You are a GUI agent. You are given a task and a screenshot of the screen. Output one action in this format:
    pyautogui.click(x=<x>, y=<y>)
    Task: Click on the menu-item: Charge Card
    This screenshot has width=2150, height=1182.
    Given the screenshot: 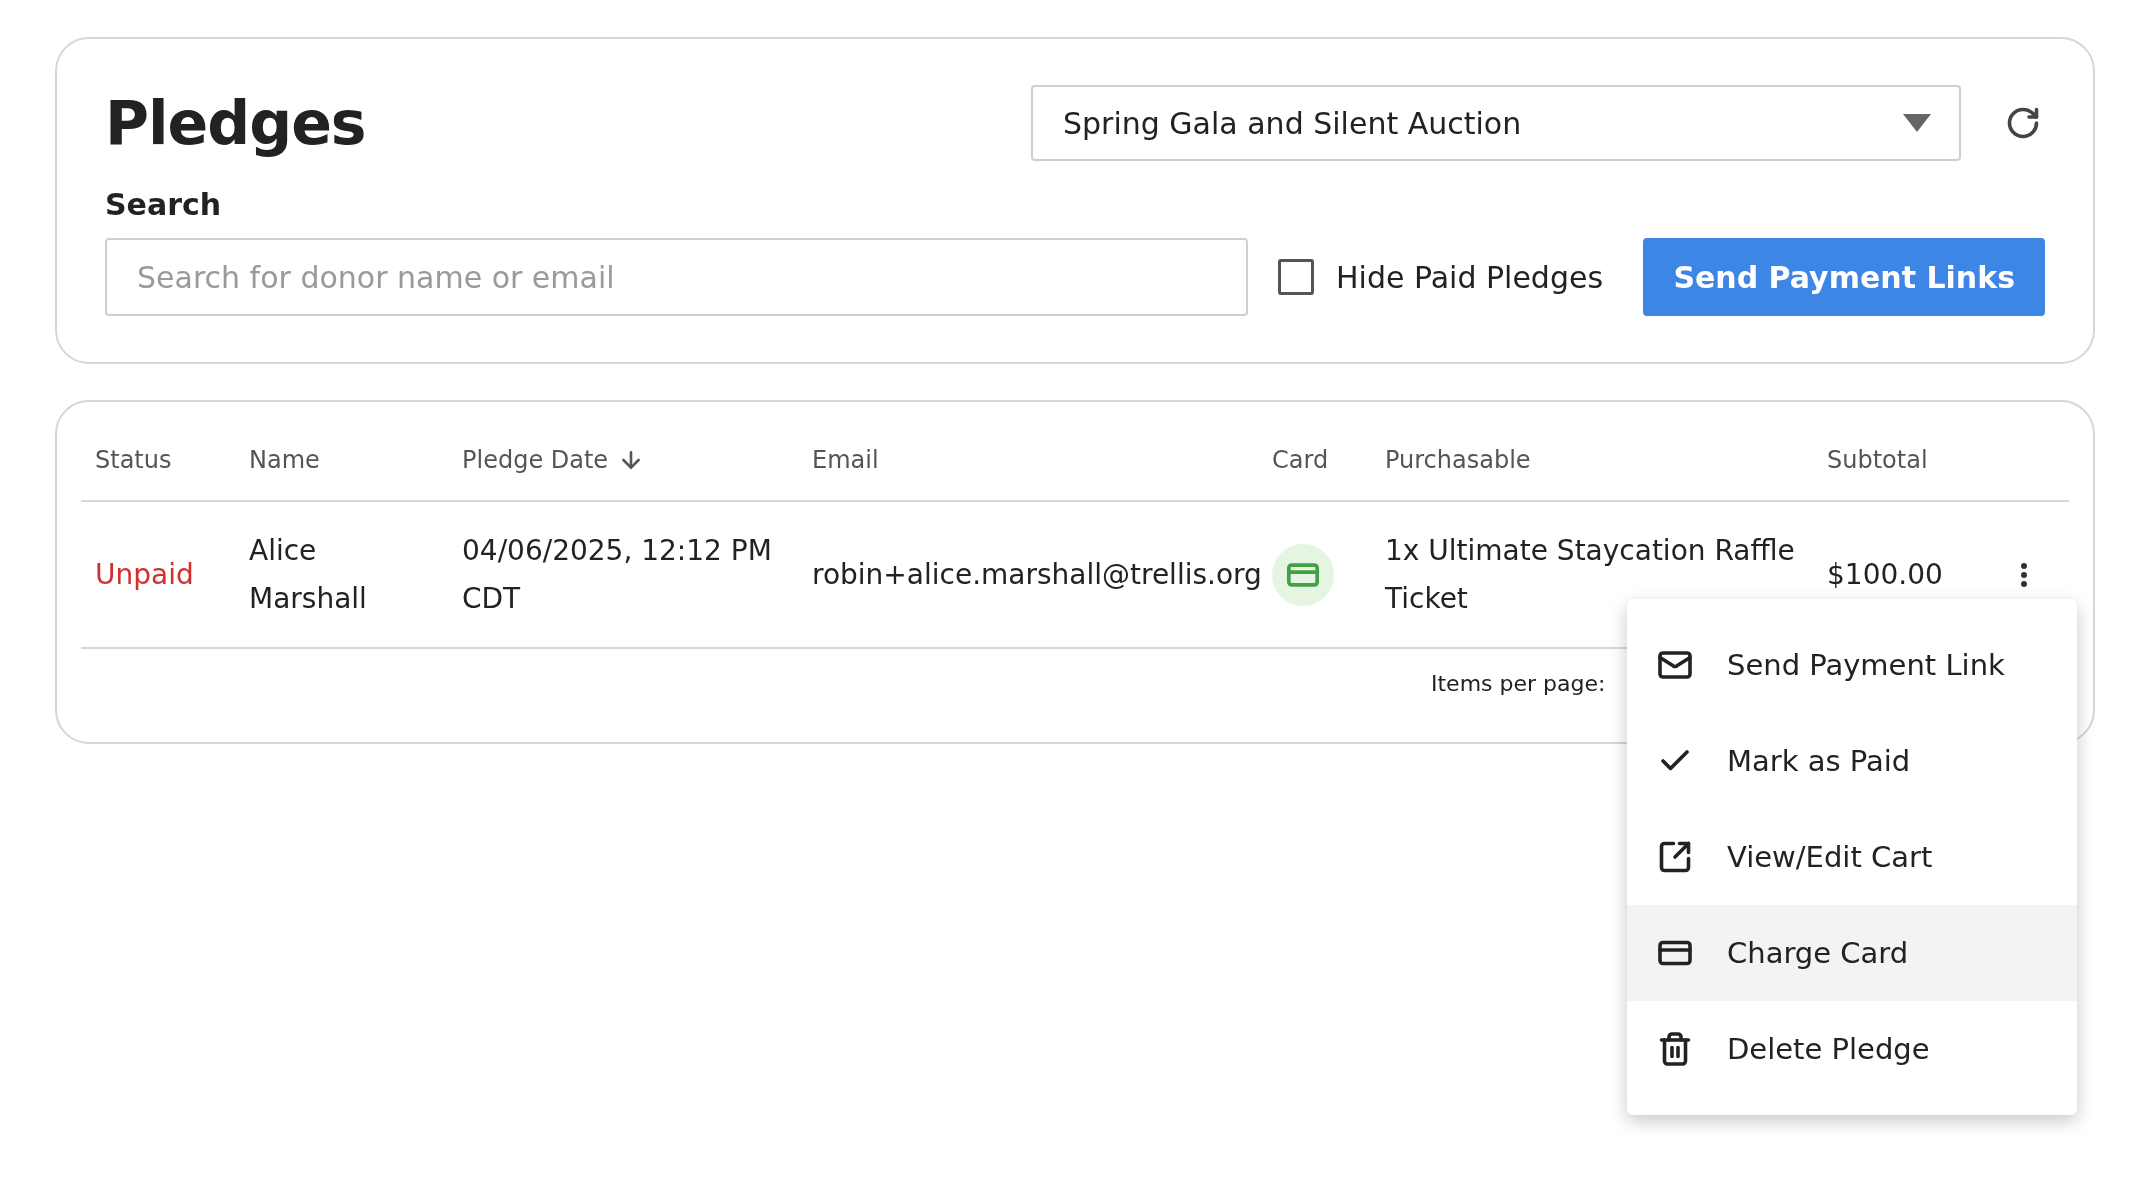 What is the action you would take?
    pyautogui.click(x=1852, y=953)
    